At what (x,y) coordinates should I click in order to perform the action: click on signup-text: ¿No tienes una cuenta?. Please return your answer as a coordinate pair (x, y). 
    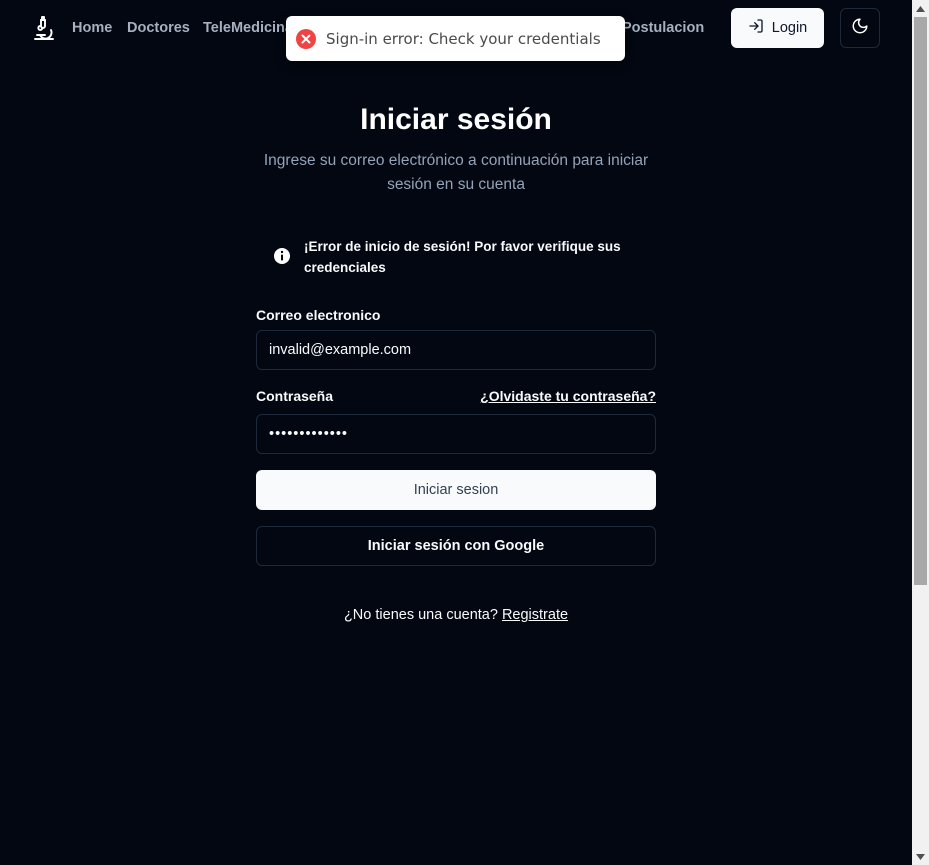
    Looking at the image, I should click on (420, 615).